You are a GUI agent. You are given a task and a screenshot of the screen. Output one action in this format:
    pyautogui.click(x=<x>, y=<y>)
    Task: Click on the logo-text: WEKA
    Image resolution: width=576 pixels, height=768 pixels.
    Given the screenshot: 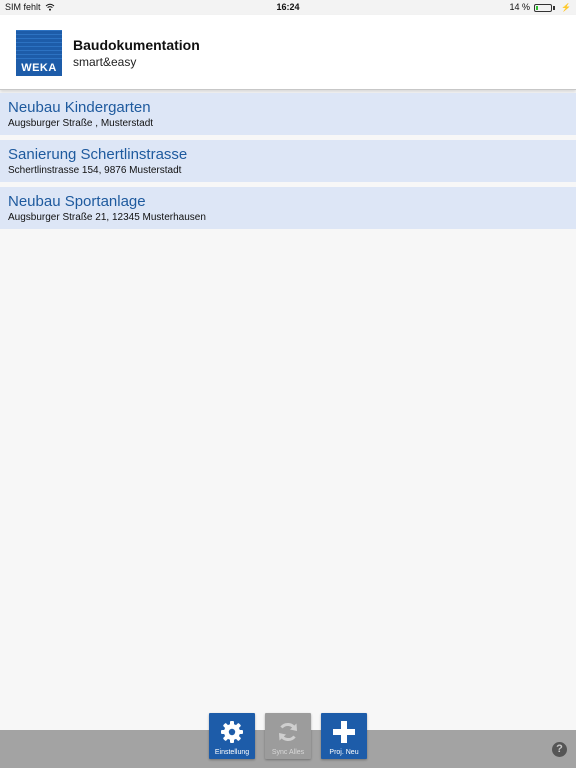 What is the action you would take?
    pyautogui.click(x=39, y=68)
    